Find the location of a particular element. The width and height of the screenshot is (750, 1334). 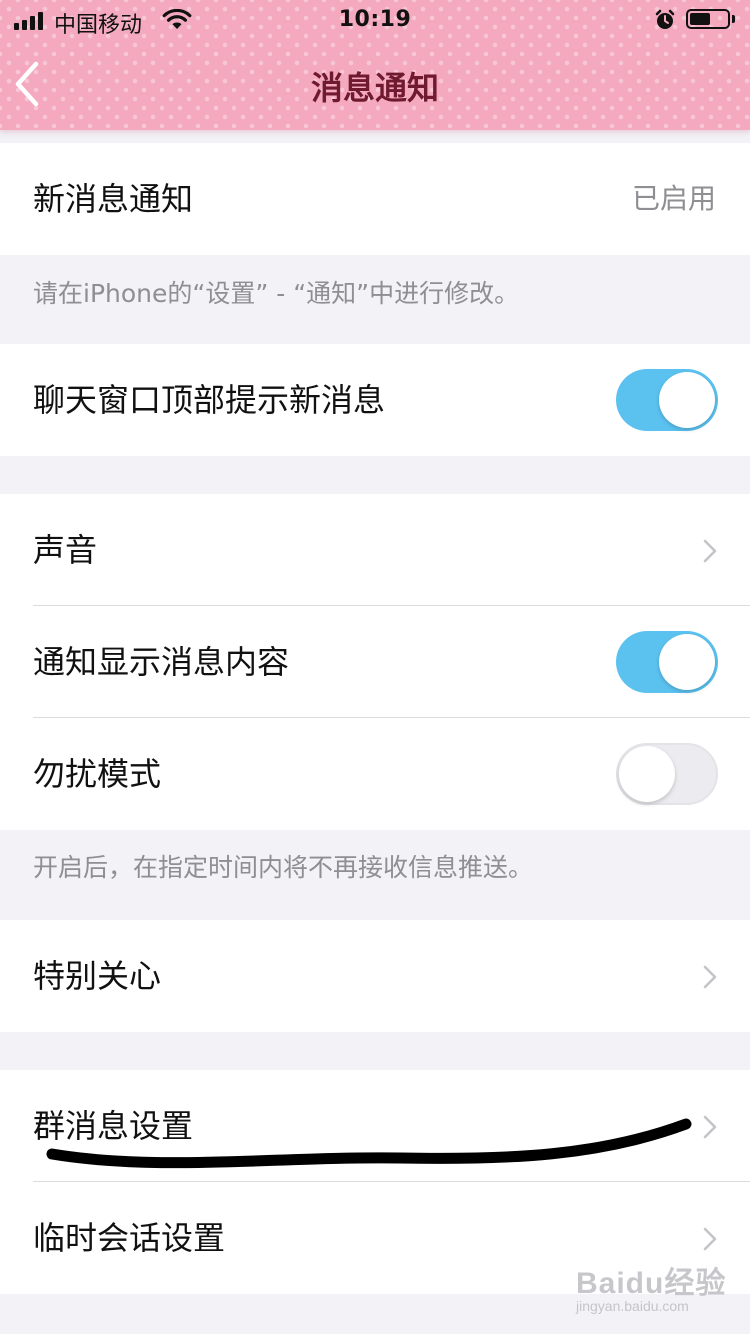

show-message-content-row: 通知显示消息内容 is located at coordinates (375, 662).